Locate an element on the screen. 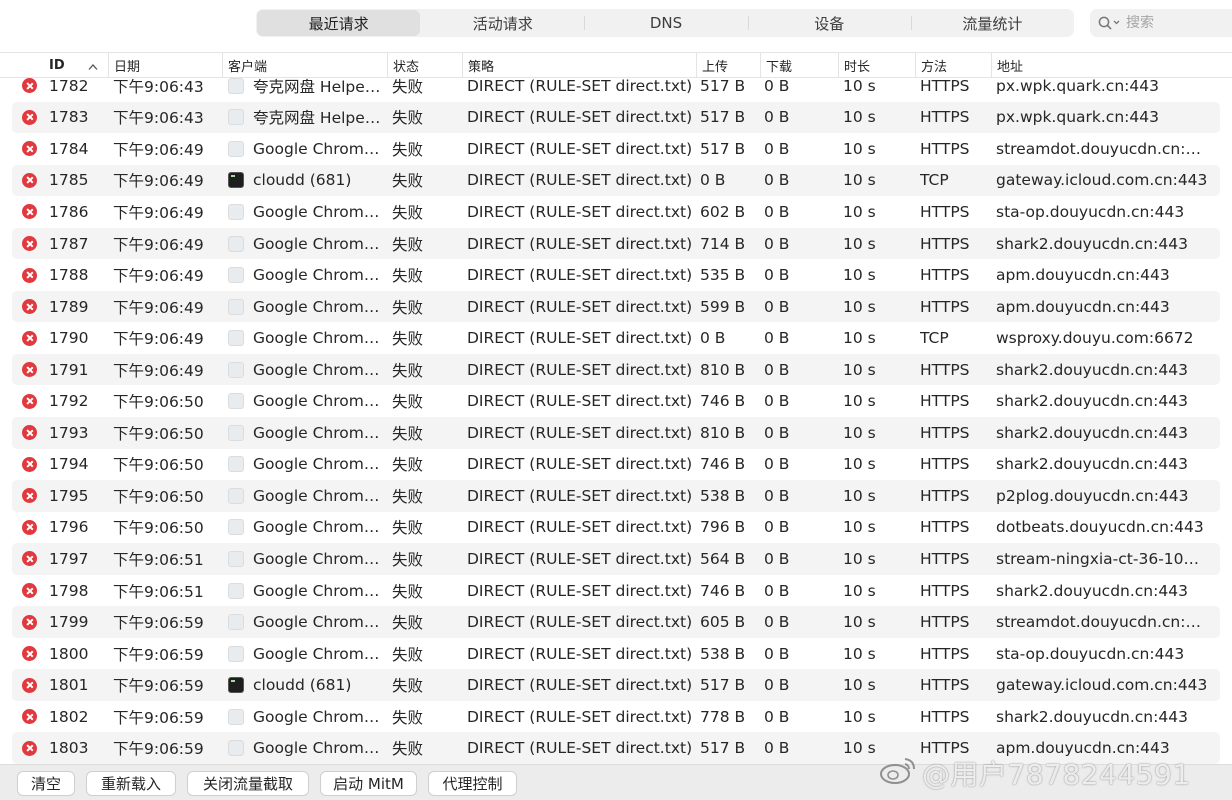 This screenshot has width=1232, height=800. bottom-toolbar: 清空 重新载入 关闭流量截取 启动 MitM 代理控制 is located at coordinates (616, 782).